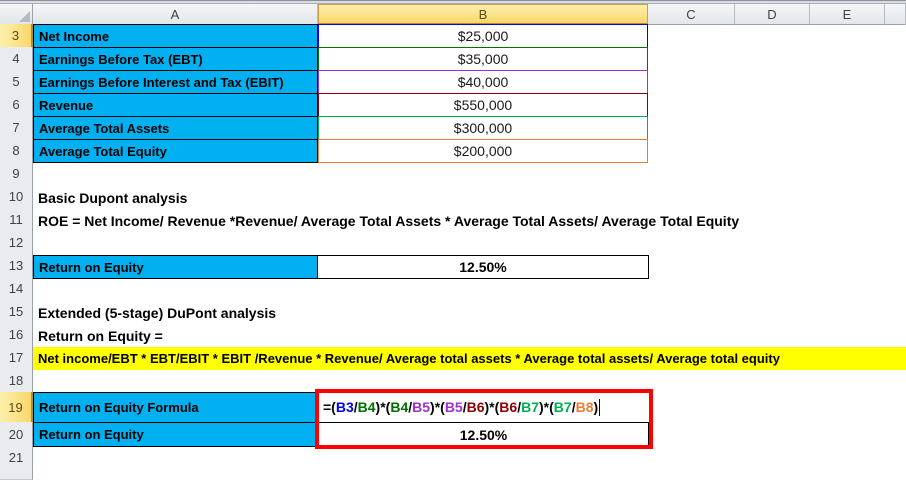 This screenshot has width=906, height=480. What do you see at coordinates (483, 59) in the screenshot?
I see `cell-B4: $35,000` at bounding box center [483, 59].